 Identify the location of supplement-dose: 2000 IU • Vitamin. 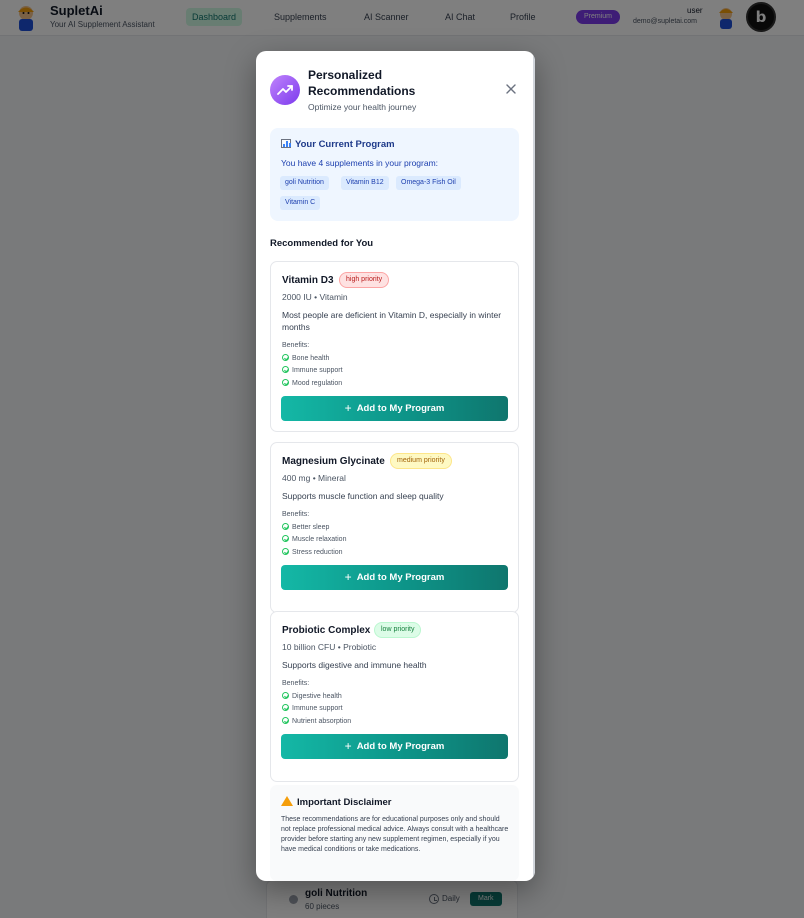
(315, 297).